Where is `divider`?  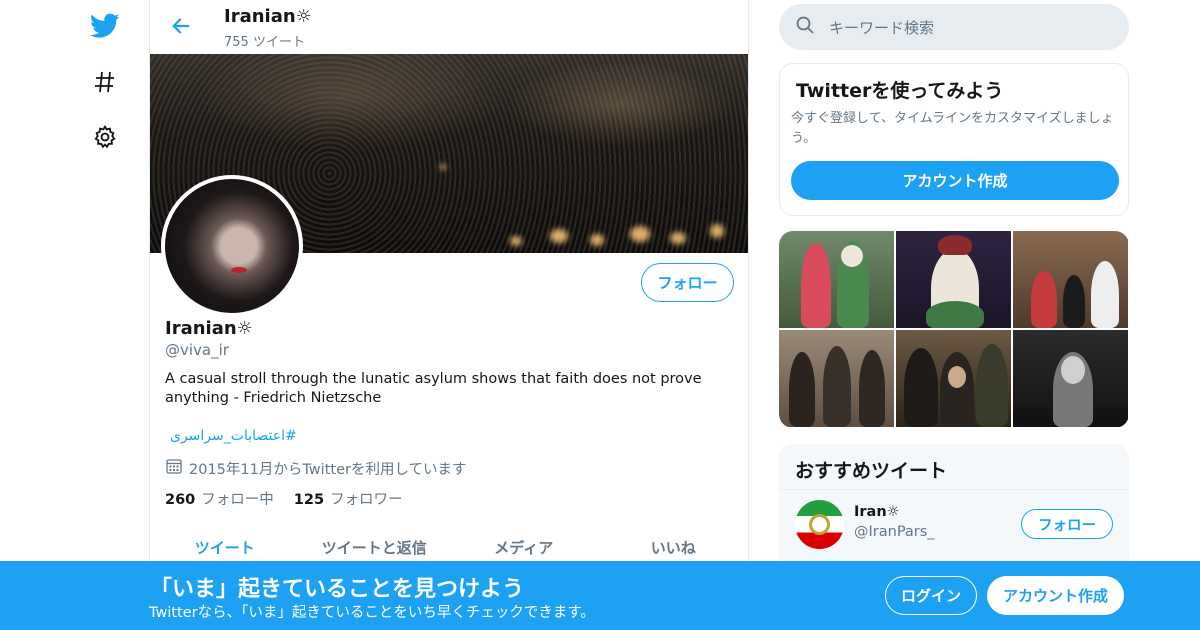
divider is located at coordinates (954, 489).